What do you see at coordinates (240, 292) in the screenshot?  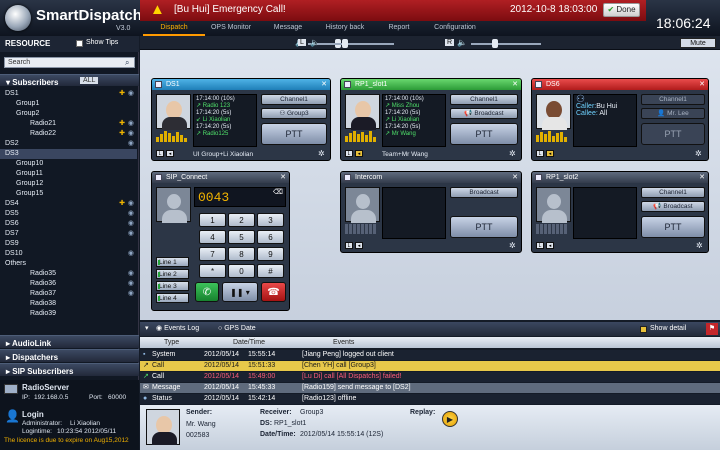 I see `hold-button: ❚❚ ▾` at bounding box center [240, 292].